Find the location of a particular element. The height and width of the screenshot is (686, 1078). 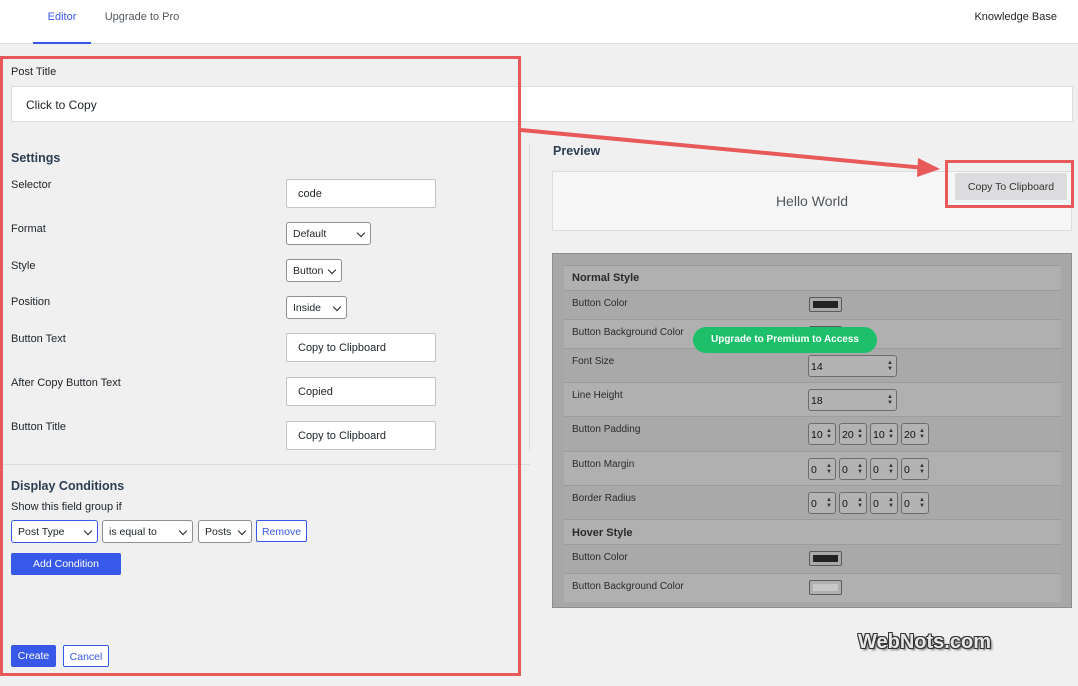

annotation-arrow is located at coordinates (730, 152).